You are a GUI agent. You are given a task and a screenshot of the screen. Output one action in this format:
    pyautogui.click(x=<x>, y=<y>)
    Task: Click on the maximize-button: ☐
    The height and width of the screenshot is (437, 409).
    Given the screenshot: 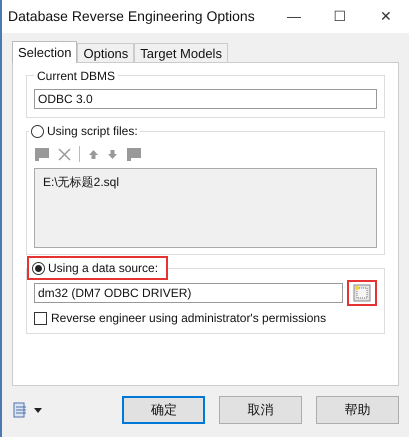 What is the action you would take?
    pyautogui.click(x=340, y=16)
    